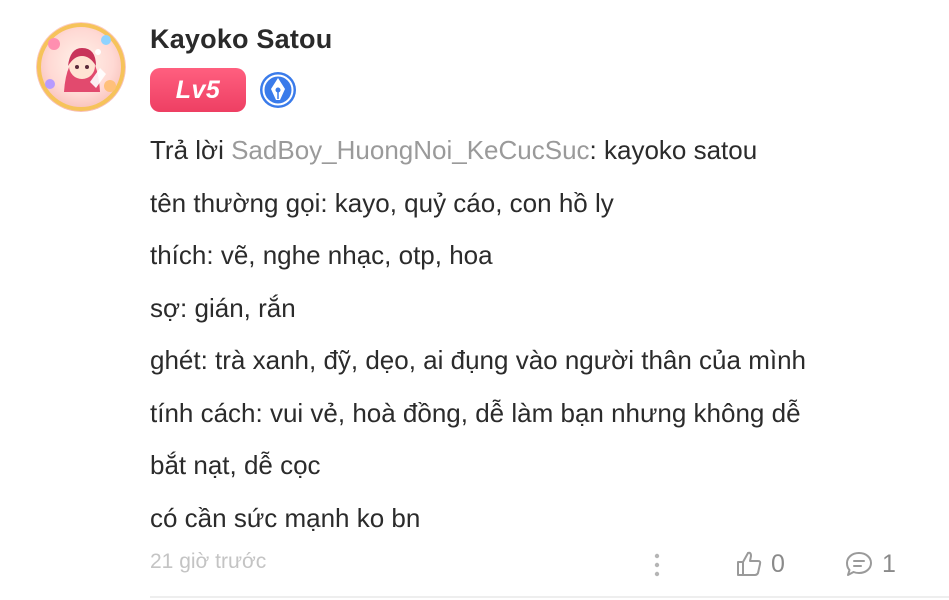 Image resolution: width=949 pixels, height=600 pixels. What do you see at coordinates (382, 202) in the screenshot?
I see `comment-line: tên thường gọi: kayo, quỷ cáo, con hồ ly` at bounding box center [382, 202].